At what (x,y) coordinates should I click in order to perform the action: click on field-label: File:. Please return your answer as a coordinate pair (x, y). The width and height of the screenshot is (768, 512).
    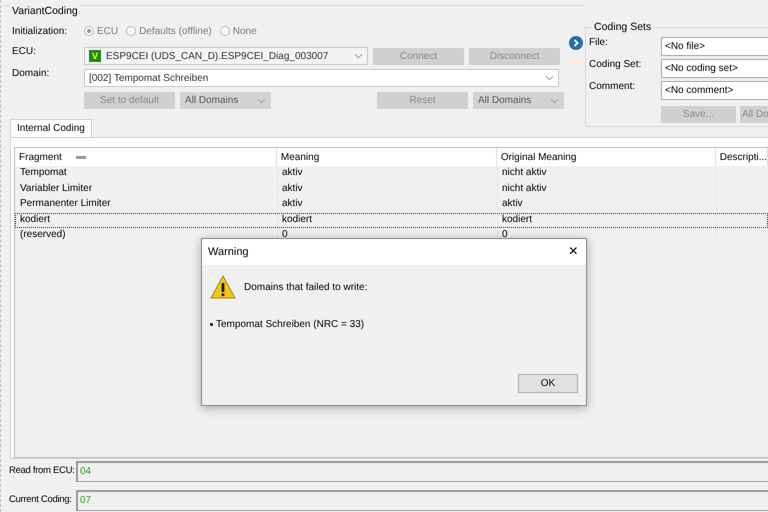
    Looking at the image, I should click on (599, 42).